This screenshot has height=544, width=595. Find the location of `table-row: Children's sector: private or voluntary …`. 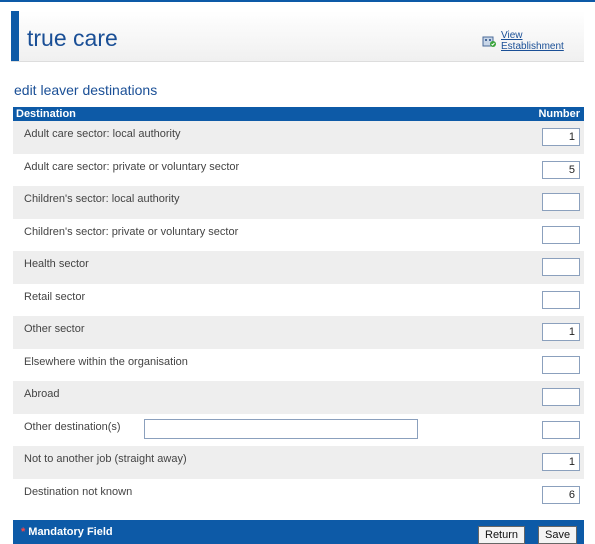

table-row: Children's sector: private or voluntary … is located at coordinates (298, 235).